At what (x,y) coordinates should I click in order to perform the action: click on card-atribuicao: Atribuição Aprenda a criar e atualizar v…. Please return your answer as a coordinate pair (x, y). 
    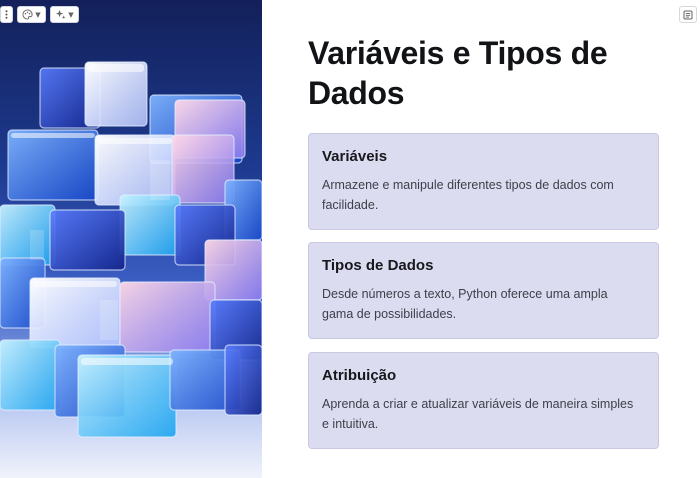
    Looking at the image, I should click on (483, 400).